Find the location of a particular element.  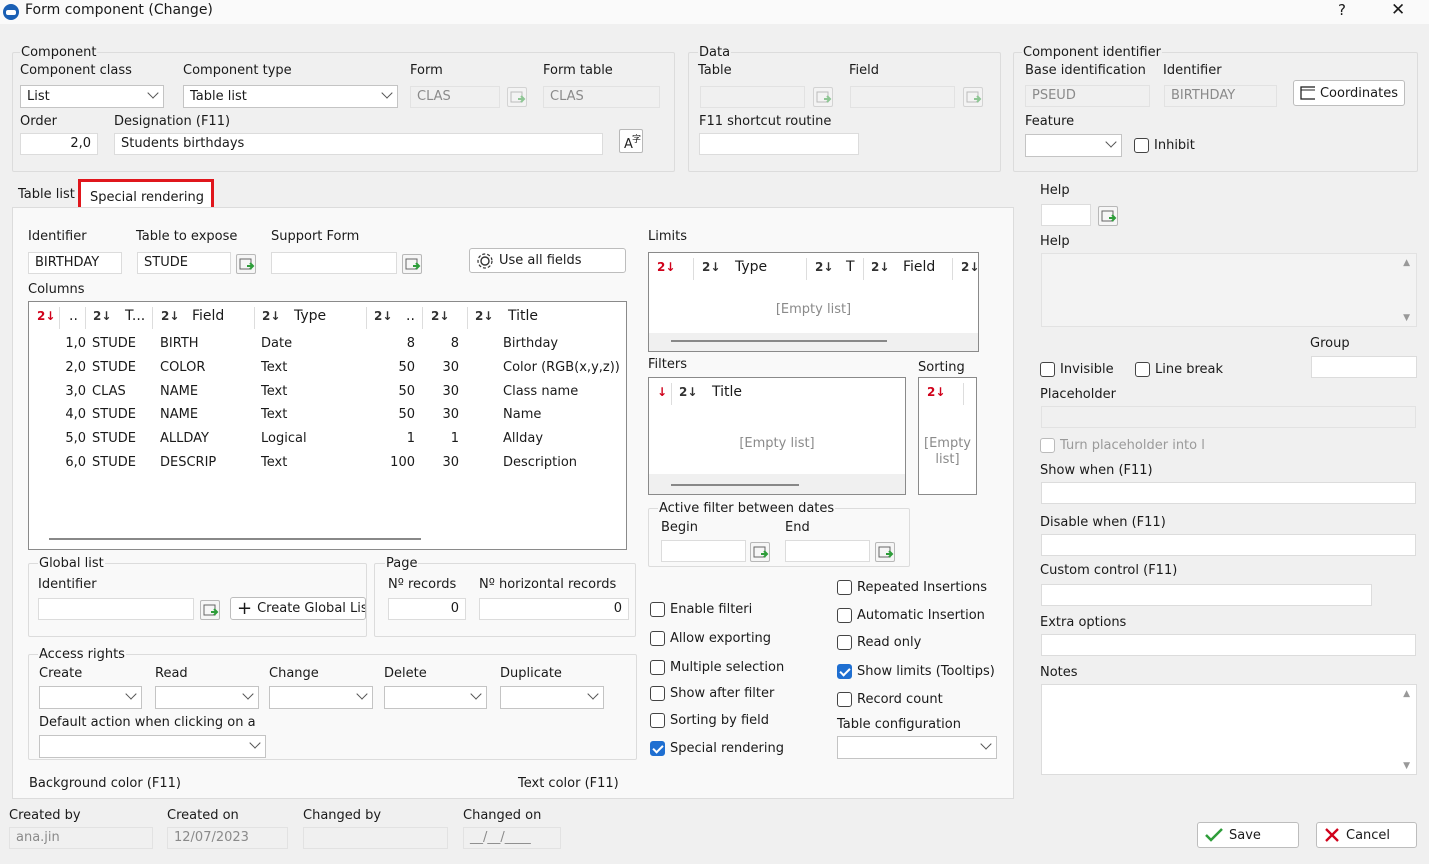

support-form-field is located at coordinates (334, 263).